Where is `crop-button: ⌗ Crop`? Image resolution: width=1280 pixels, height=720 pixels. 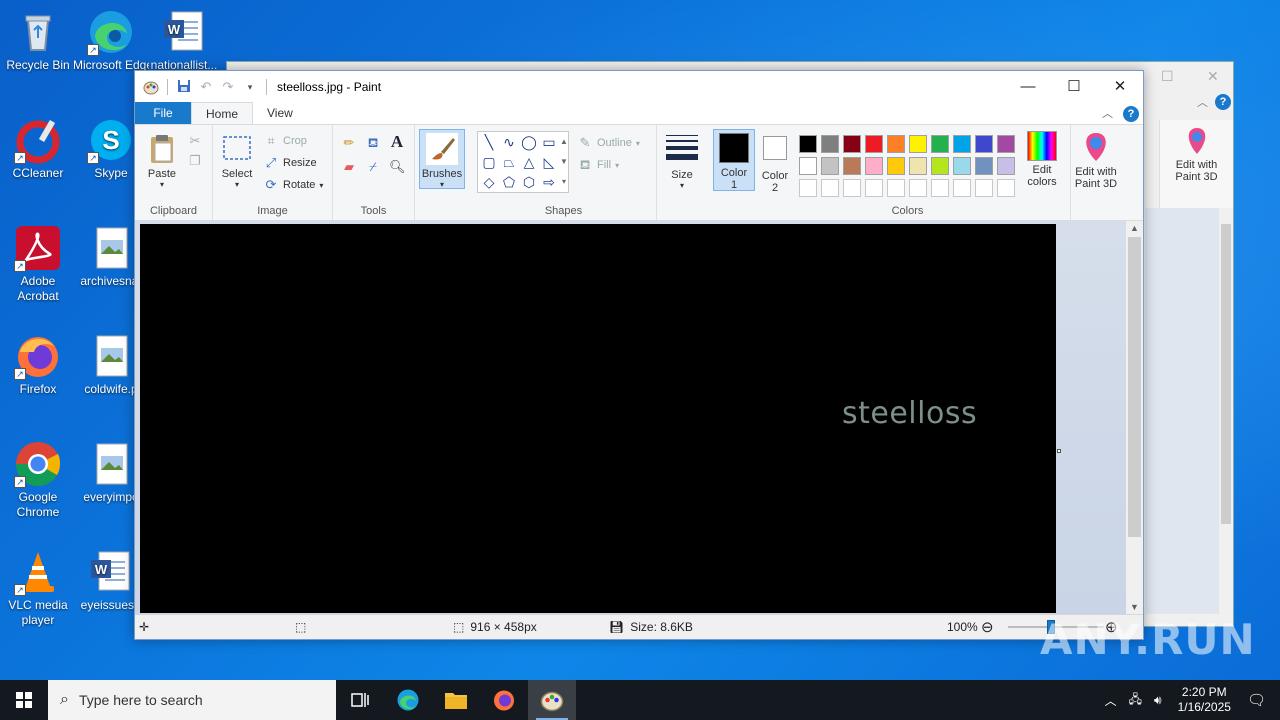
crop-button: ⌗ Crop is located at coordinates (285, 141).